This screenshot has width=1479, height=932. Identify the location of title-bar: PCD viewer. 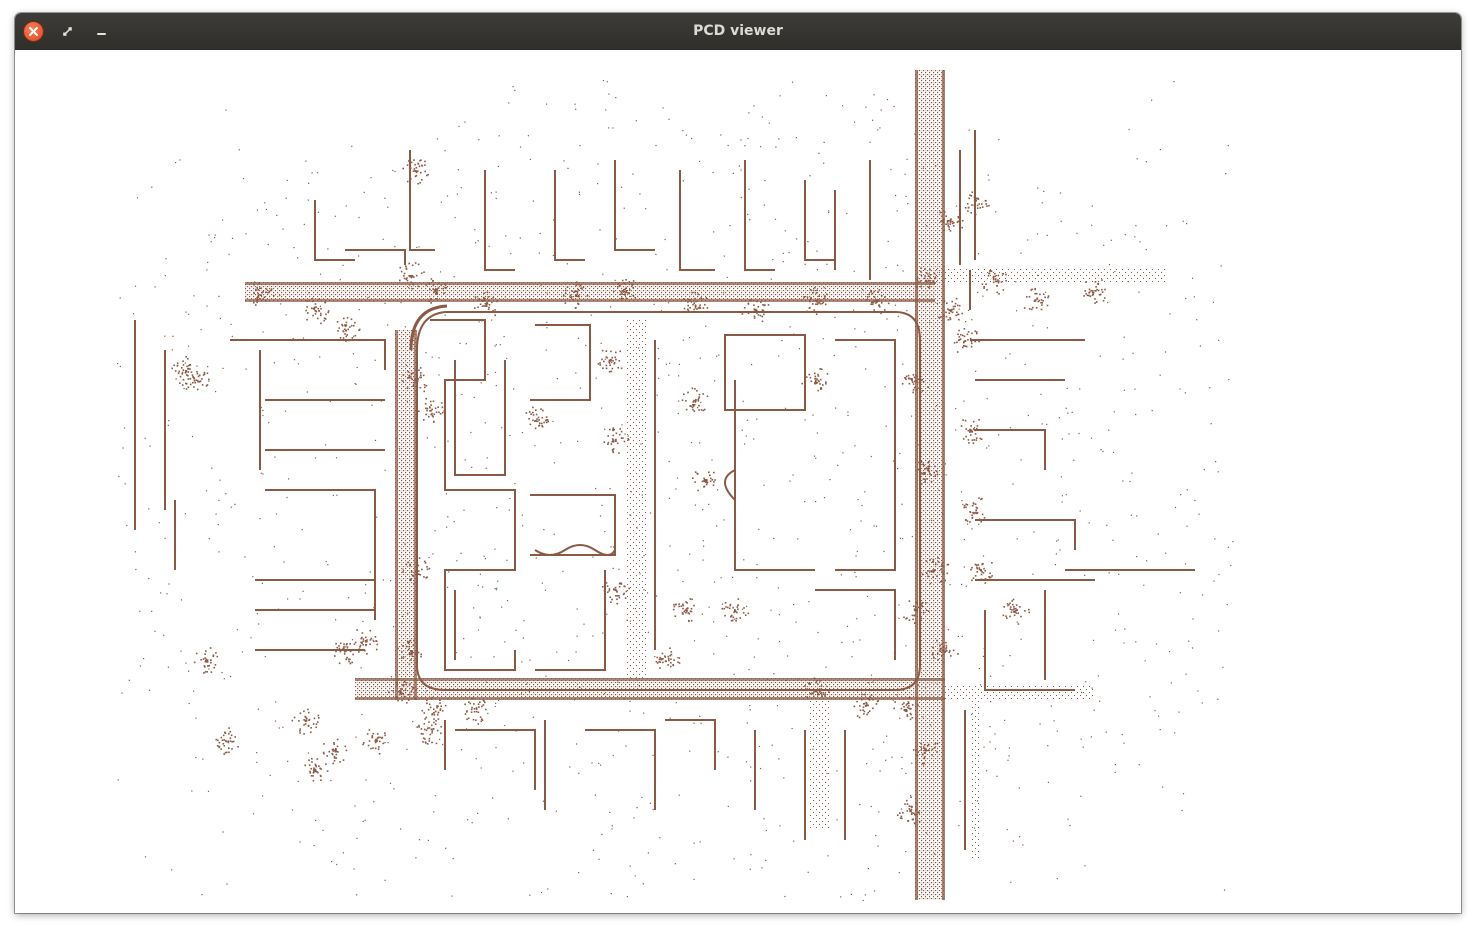
(738, 31).